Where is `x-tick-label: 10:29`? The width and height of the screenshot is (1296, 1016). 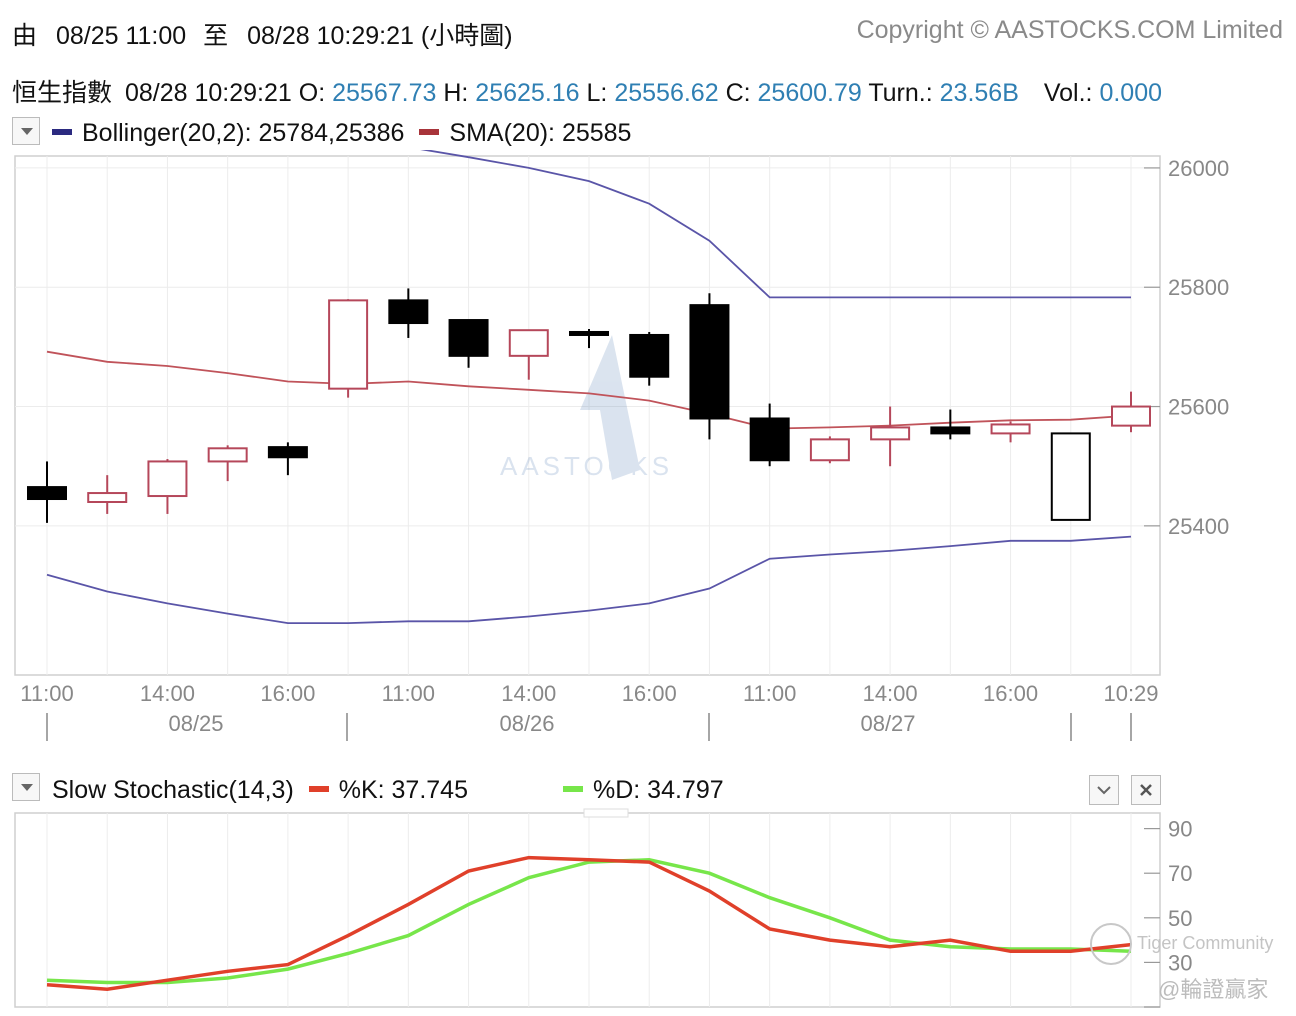 x-tick-label: 10:29 is located at coordinates (1130, 693).